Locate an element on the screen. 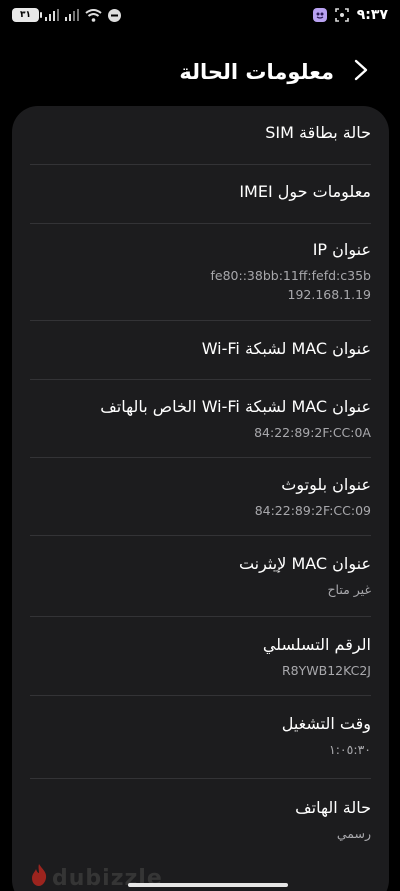 The image size is (400, 891). list-item-value: fe80::38bb:11ff:fefd:c35b is located at coordinates (291, 275).